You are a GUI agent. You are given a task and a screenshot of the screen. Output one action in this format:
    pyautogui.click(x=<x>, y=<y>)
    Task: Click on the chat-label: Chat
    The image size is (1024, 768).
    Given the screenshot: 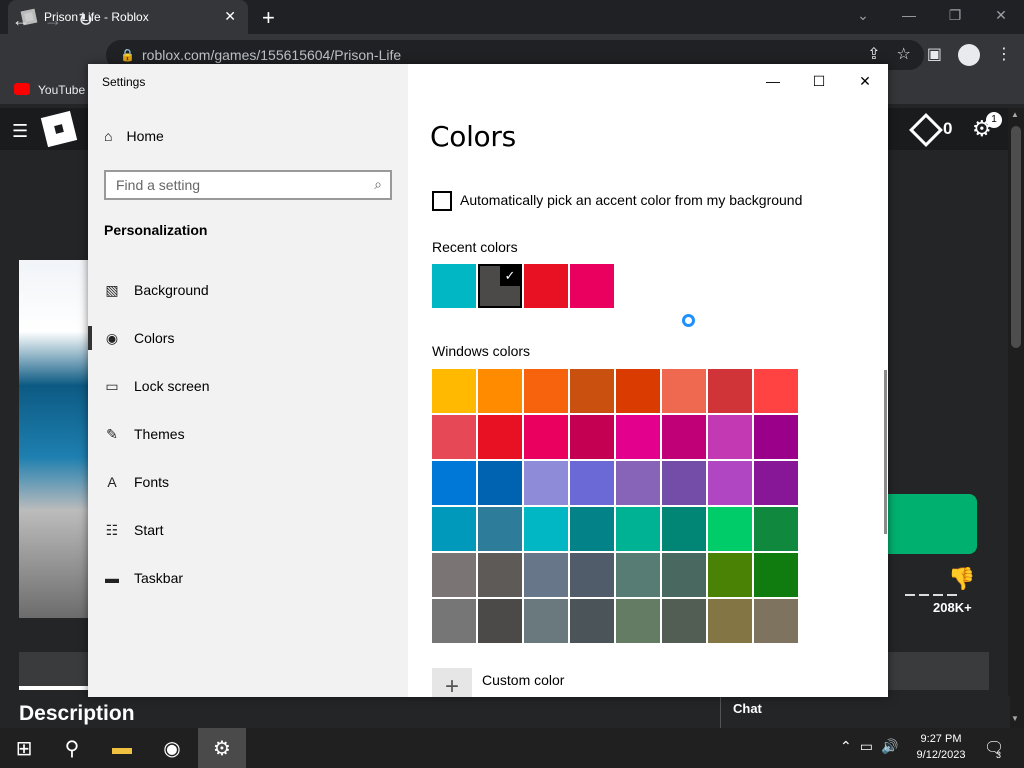 What is the action you would take?
    pyautogui.click(x=747, y=708)
    